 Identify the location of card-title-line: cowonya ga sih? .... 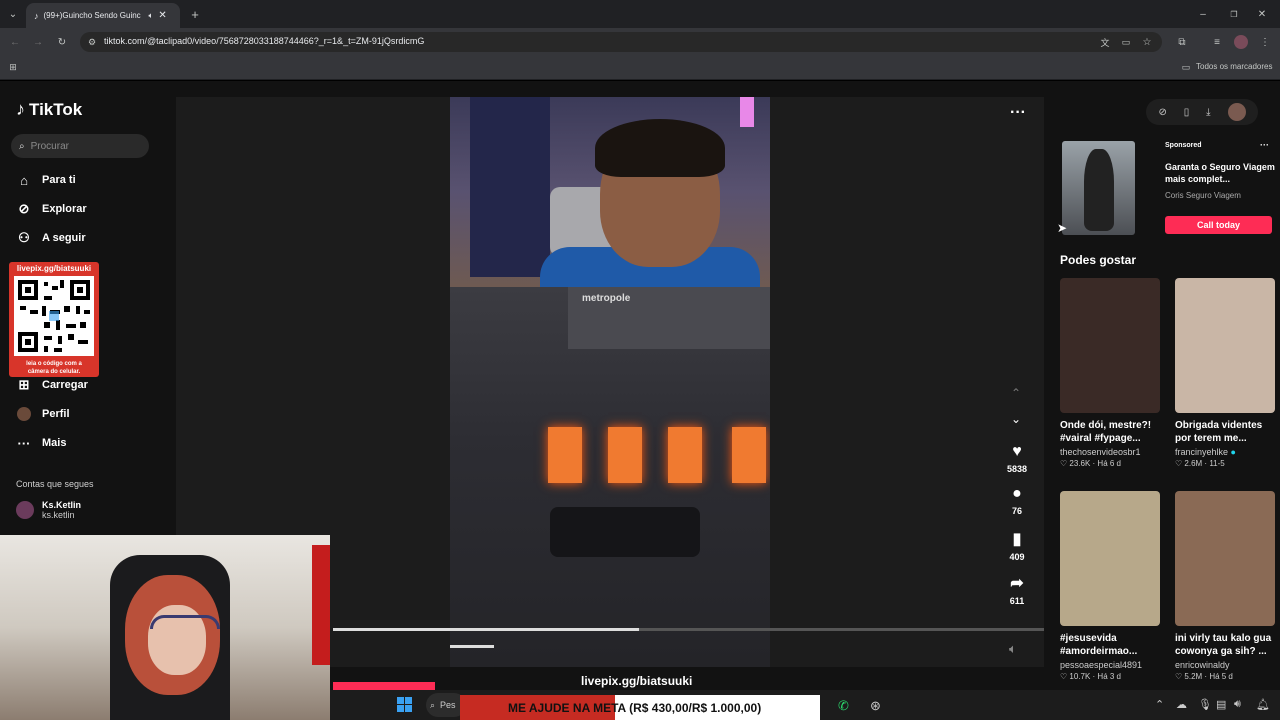
(1221, 651).